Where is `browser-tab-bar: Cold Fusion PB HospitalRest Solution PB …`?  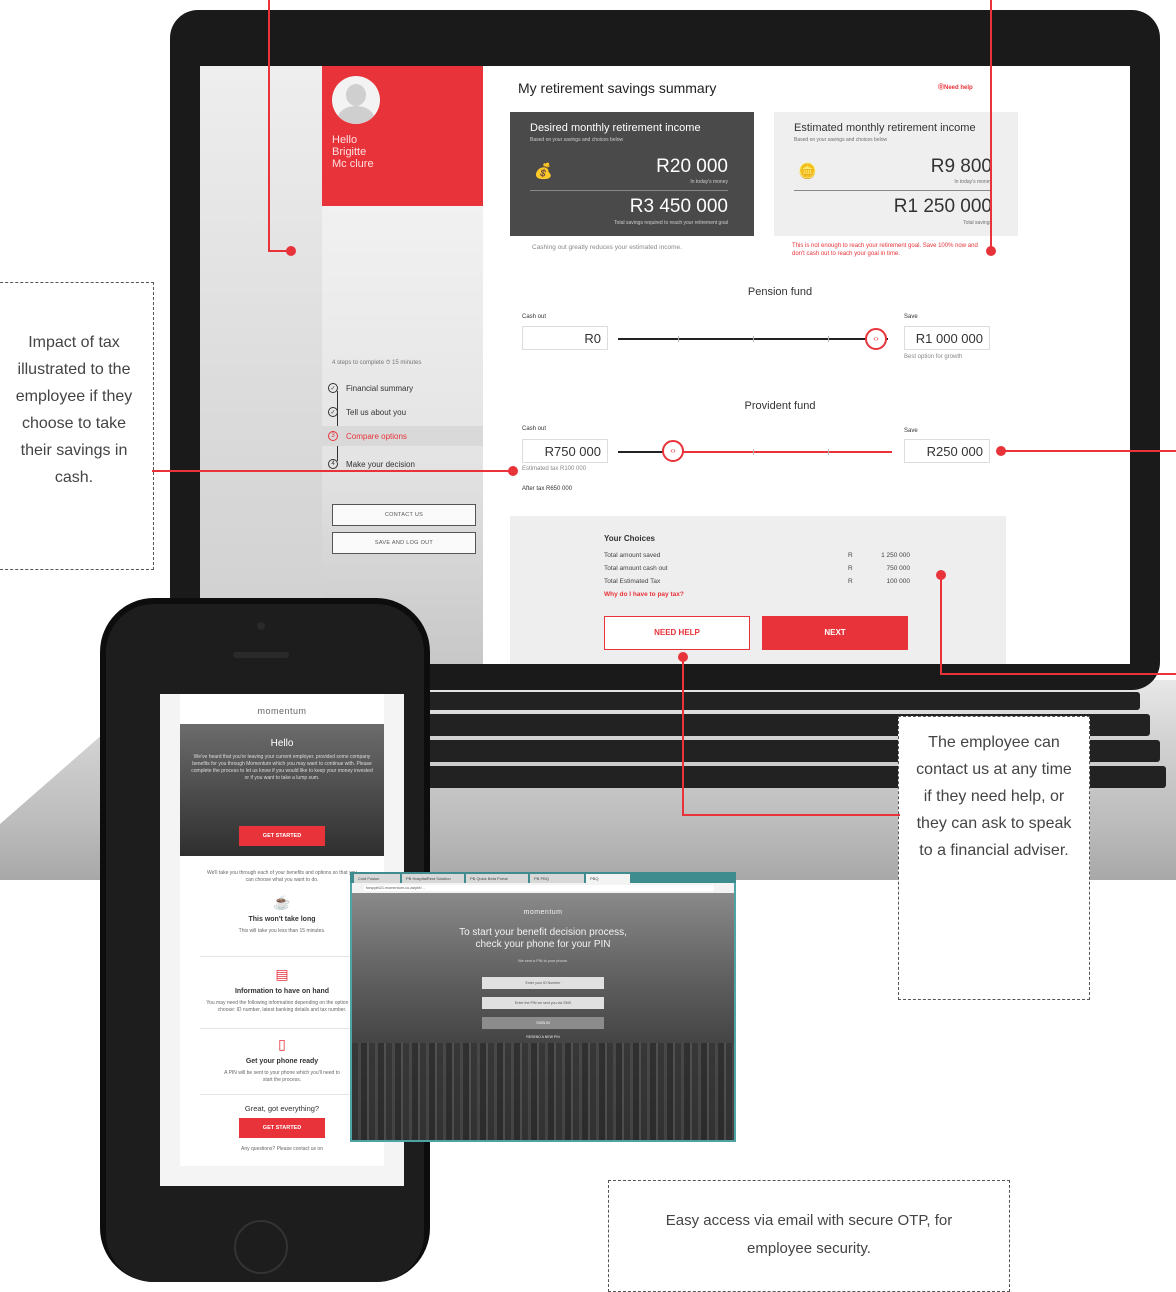
browser-tab-bar: Cold Fusion PB HospitalRest Solution PB … is located at coordinates (543, 877).